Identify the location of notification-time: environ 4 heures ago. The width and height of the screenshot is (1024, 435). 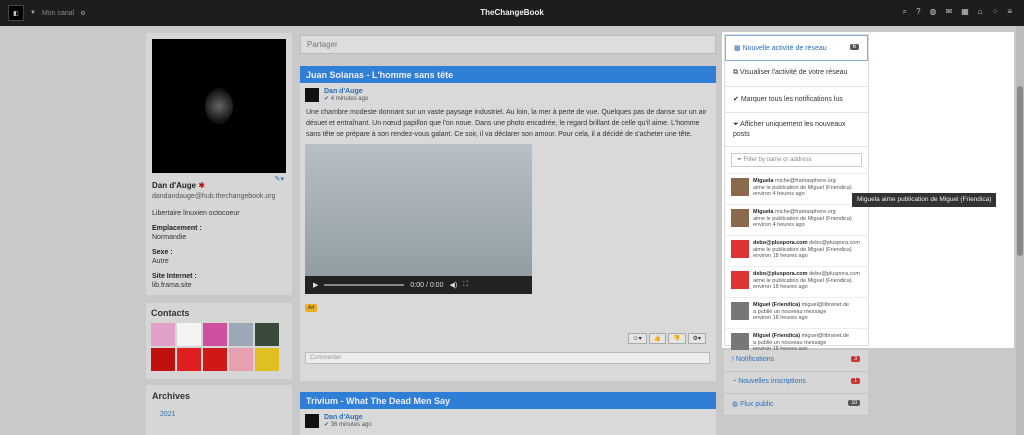
(779, 194).